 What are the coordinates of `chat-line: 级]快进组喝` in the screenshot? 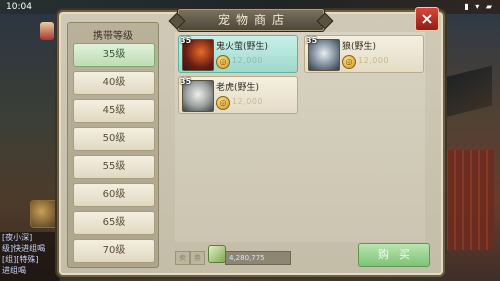 It's located at (24, 248).